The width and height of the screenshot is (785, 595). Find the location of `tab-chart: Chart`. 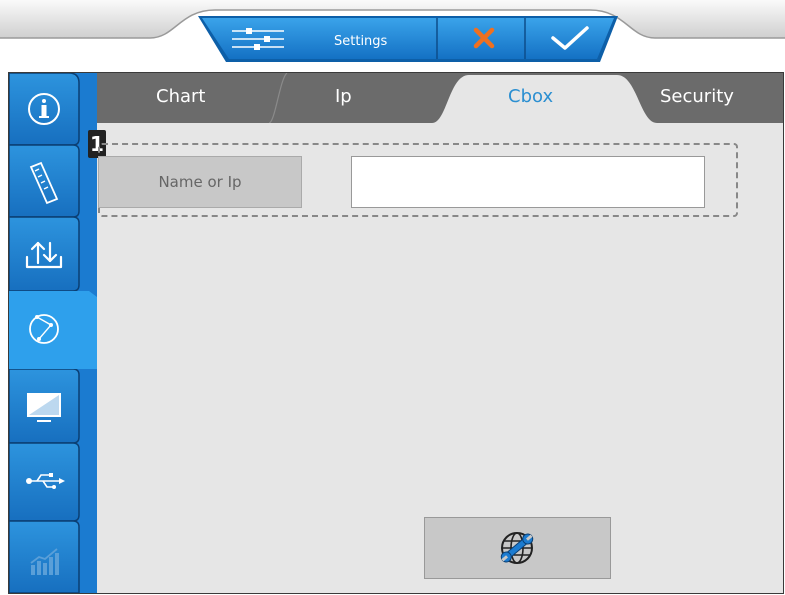

tab-chart: Chart is located at coordinates (180, 96).